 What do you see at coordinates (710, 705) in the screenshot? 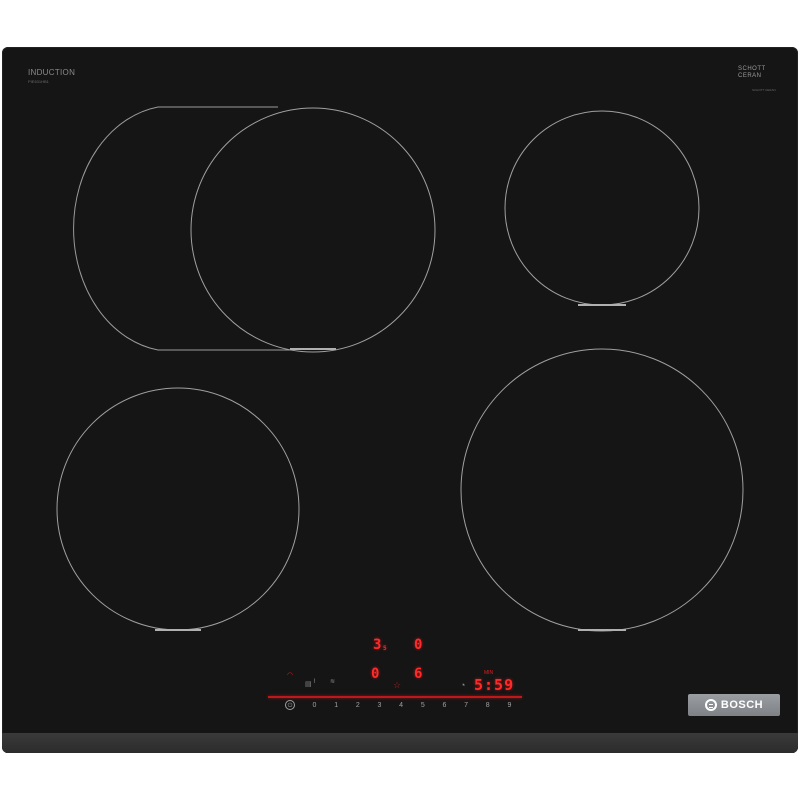
I see `bosch-logo-icon` at bounding box center [710, 705].